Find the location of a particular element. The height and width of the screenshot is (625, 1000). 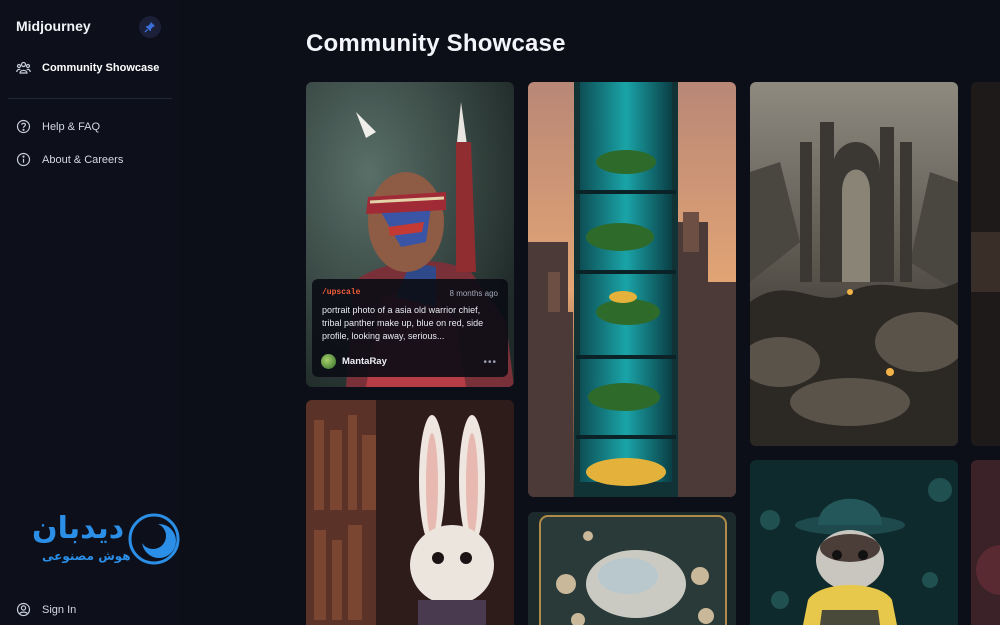

sign-in-label: Sign In is located at coordinates (59, 609).